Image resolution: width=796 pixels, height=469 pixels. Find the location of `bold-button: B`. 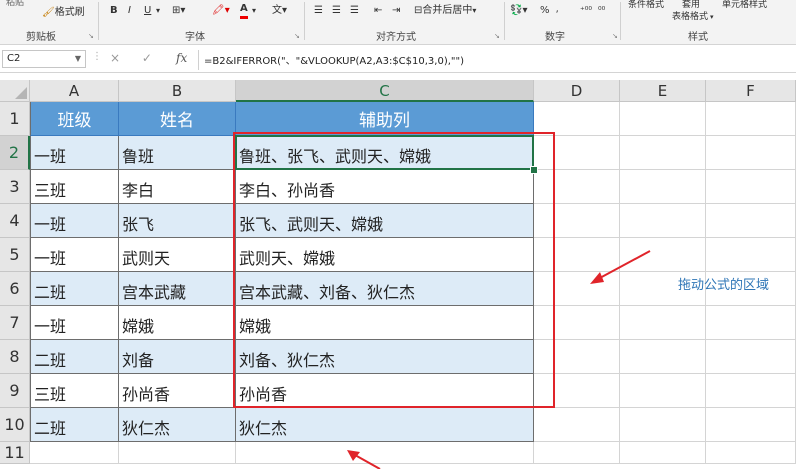

bold-button: B is located at coordinates (114, 11).